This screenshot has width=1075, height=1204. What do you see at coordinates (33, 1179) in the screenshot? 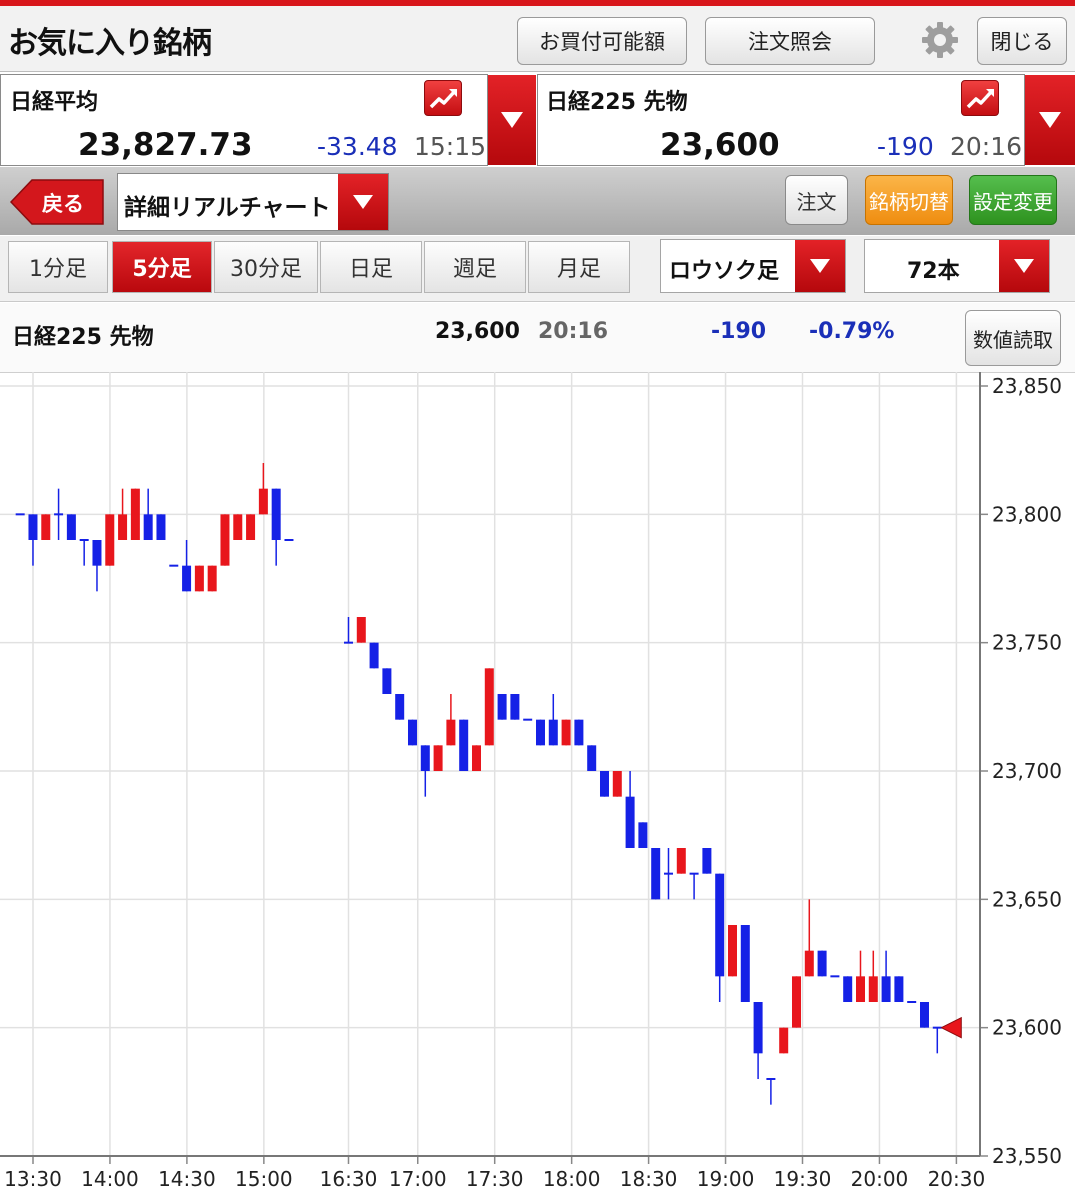
I see `x-tick-label: 13:30` at bounding box center [33, 1179].